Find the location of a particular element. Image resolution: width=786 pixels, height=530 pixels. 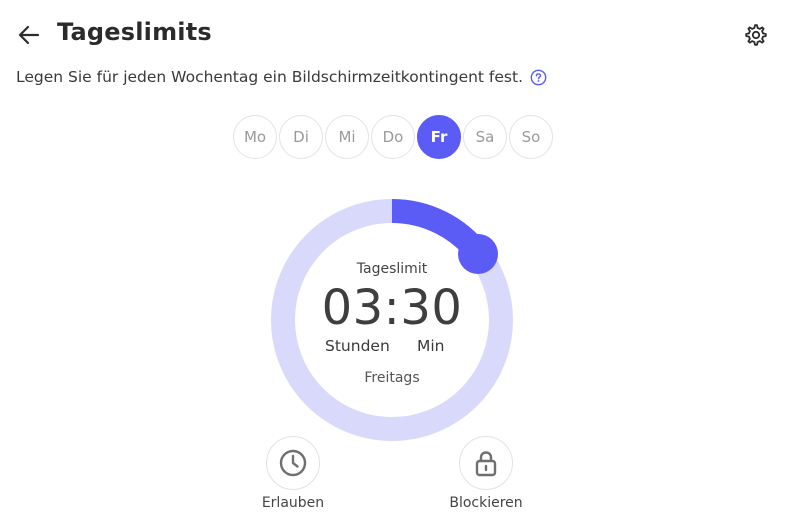

block-button: Blockieren is located at coordinates (486, 473).